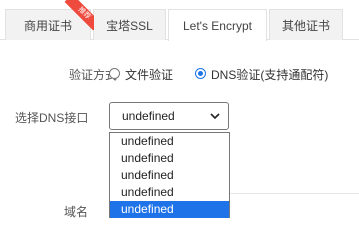 The width and height of the screenshot is (359, 240). Describe the element at coordinates (149, 74) in the screenshot. I see `file-verify-label: 文件验证` at that location.